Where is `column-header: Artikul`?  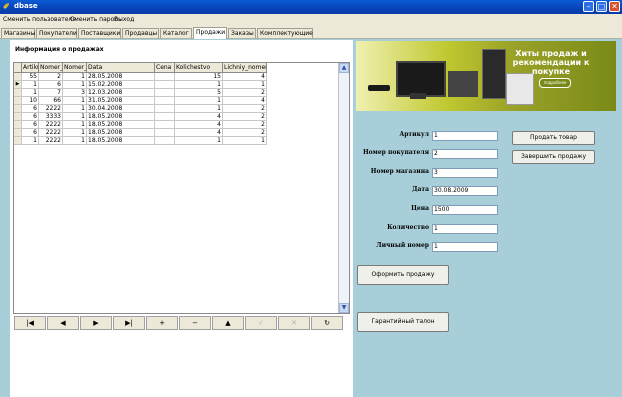
column-header: Artikul is located at coordinates (30, 68).